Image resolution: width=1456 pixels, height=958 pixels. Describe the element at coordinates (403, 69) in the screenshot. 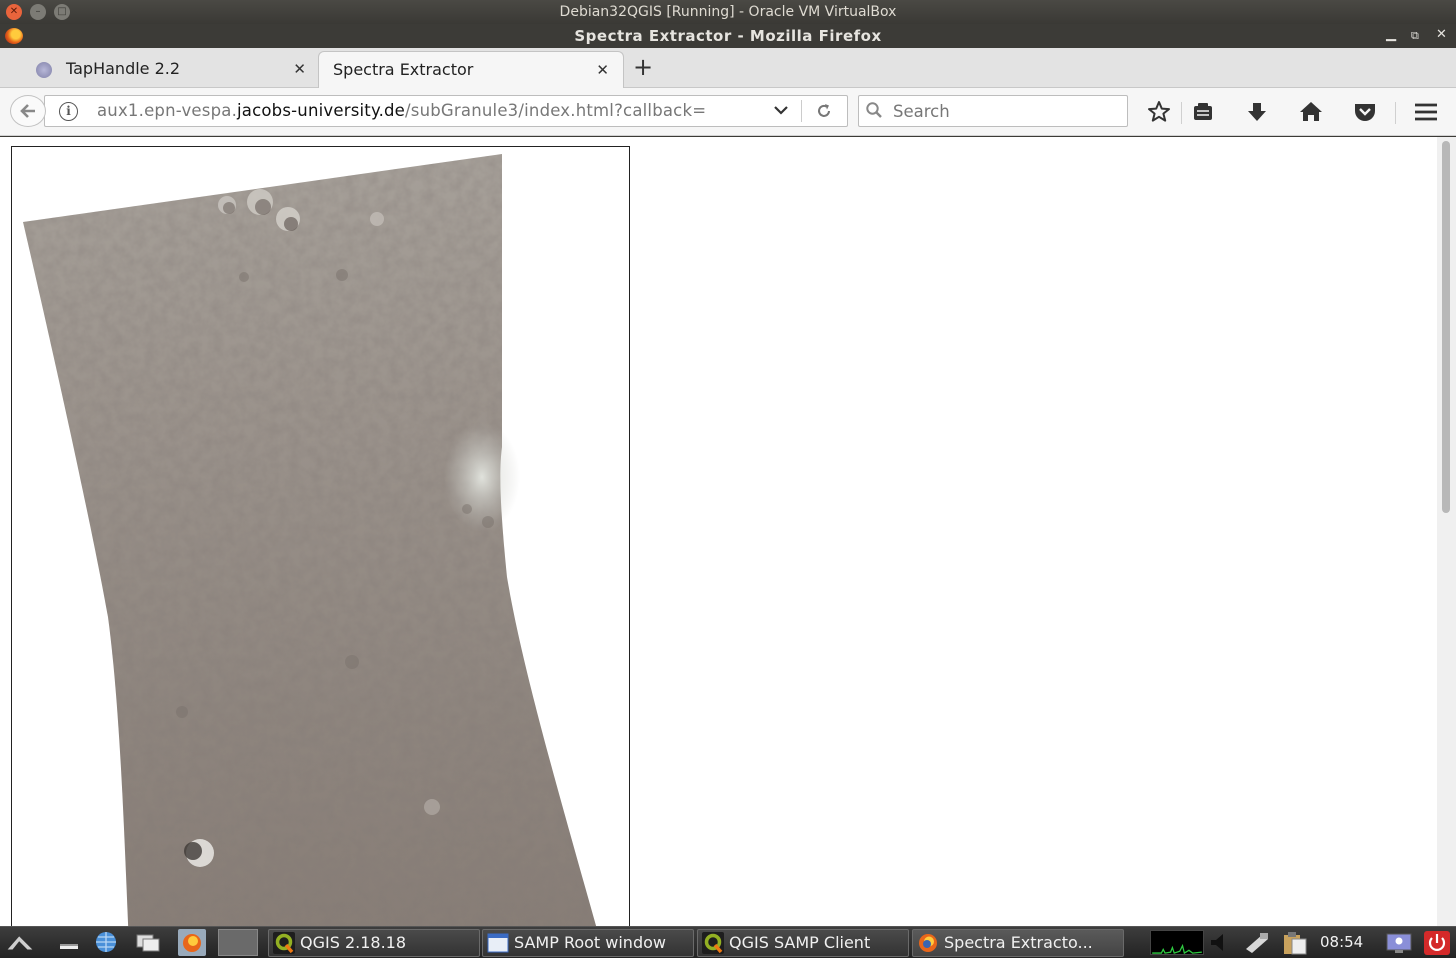

I see `tab-label: Spectra Extractor` at that location.